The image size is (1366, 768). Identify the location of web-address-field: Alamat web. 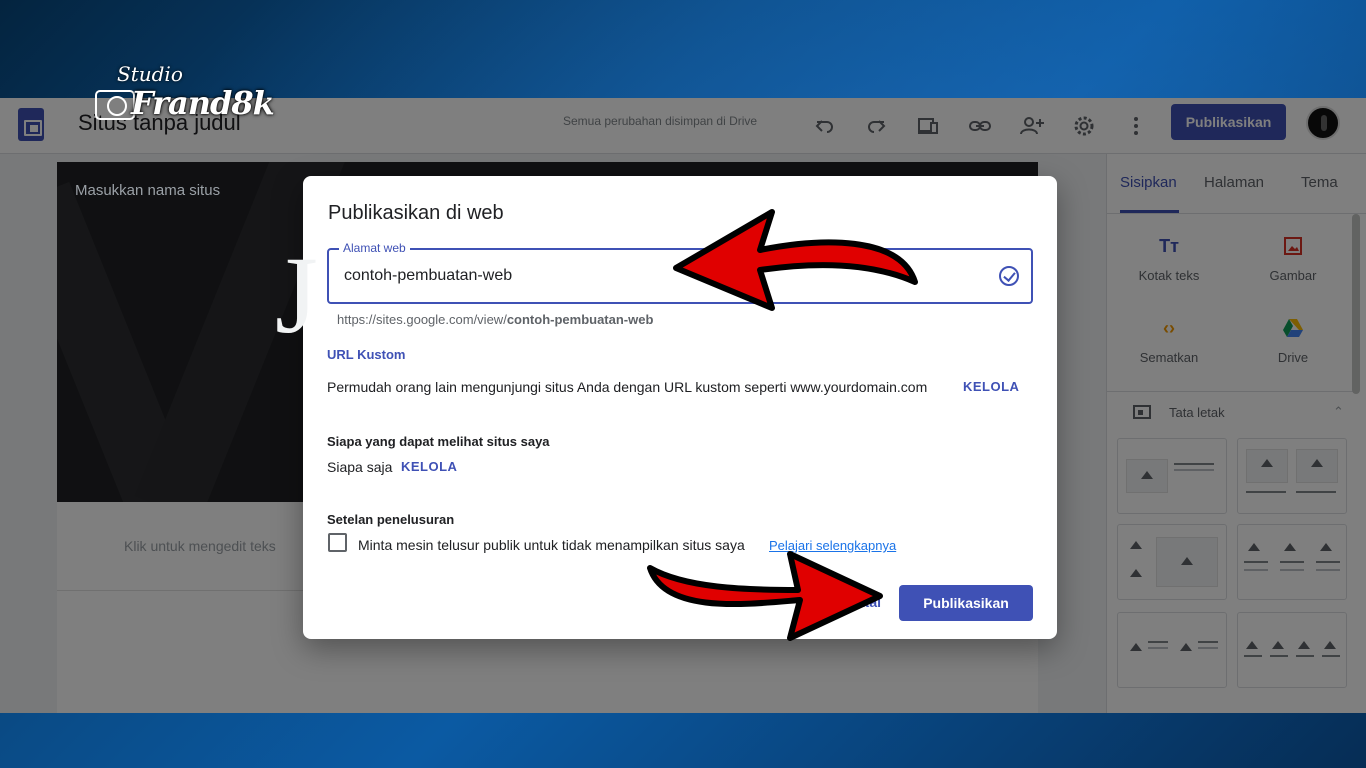
(680, 272).